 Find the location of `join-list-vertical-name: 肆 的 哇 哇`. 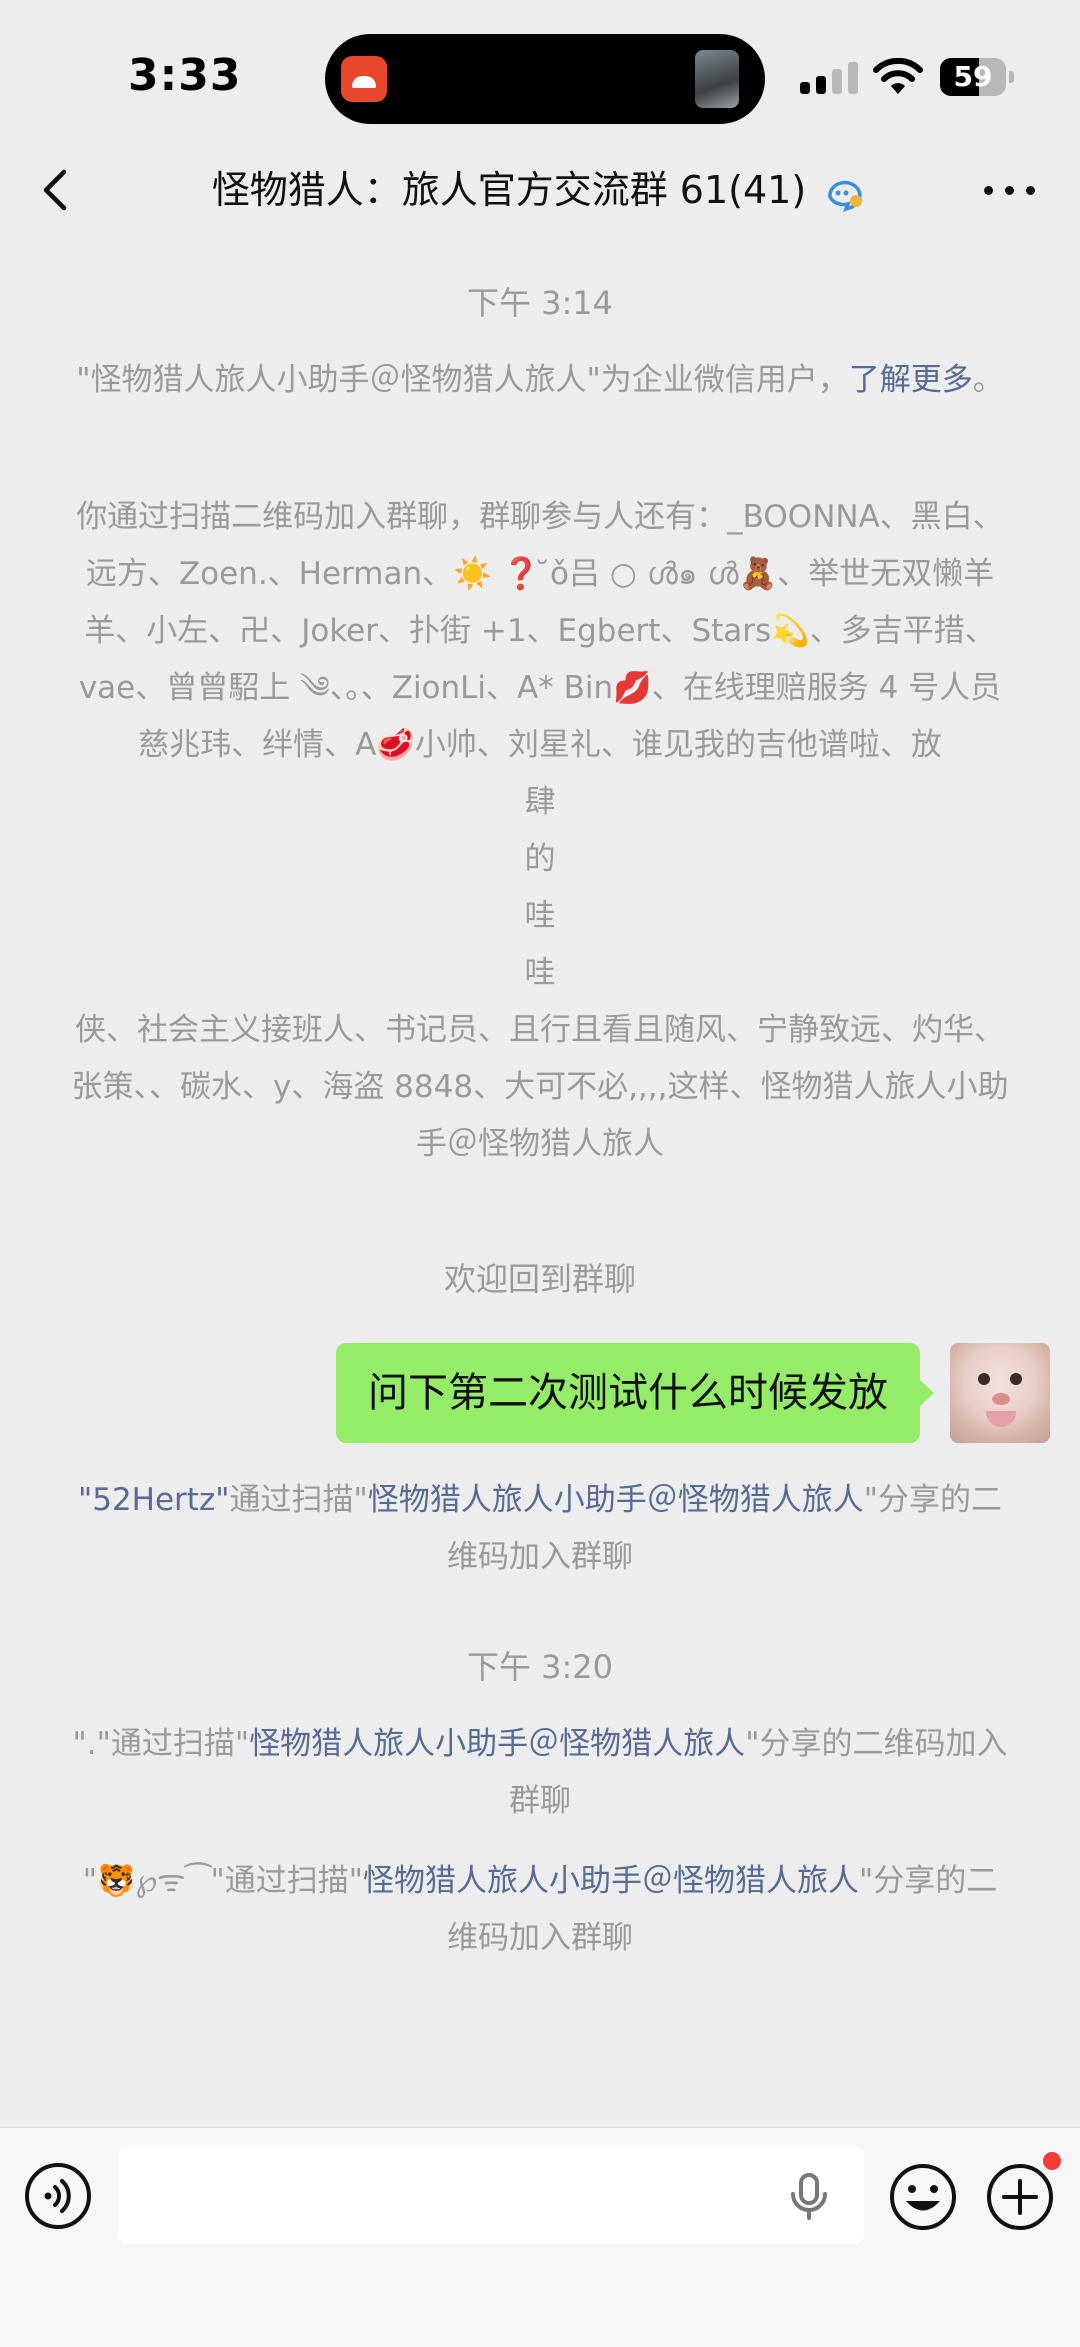

join-list-vertical-name: 肆 的 哇 哇 is located at coordinates (540, 887).